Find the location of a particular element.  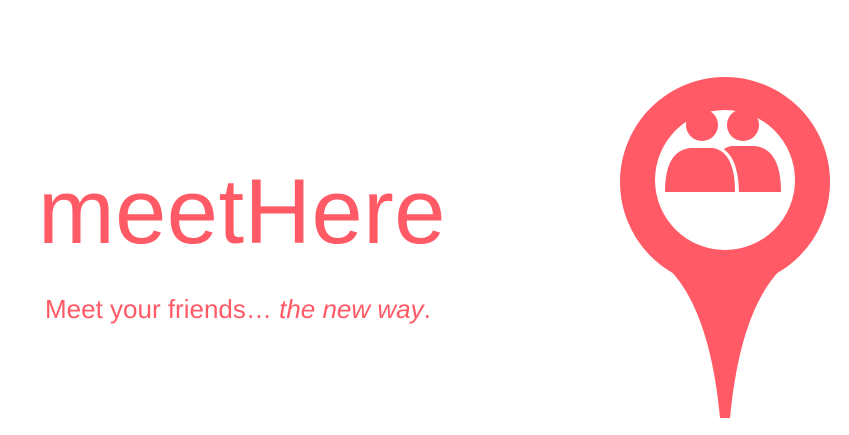

brand-title: meetHere is located at coordinates (242, 212).